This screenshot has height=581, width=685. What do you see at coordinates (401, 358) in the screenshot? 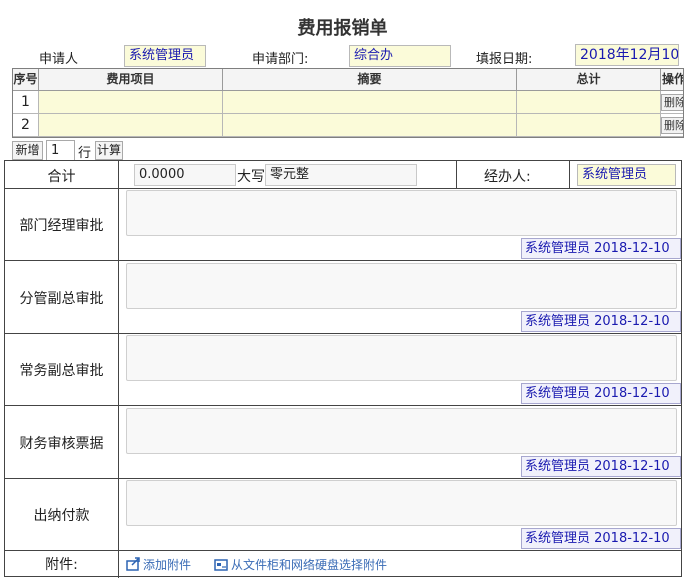
I see `executive-vp-opinion-input` at bounding box center [401, 358].